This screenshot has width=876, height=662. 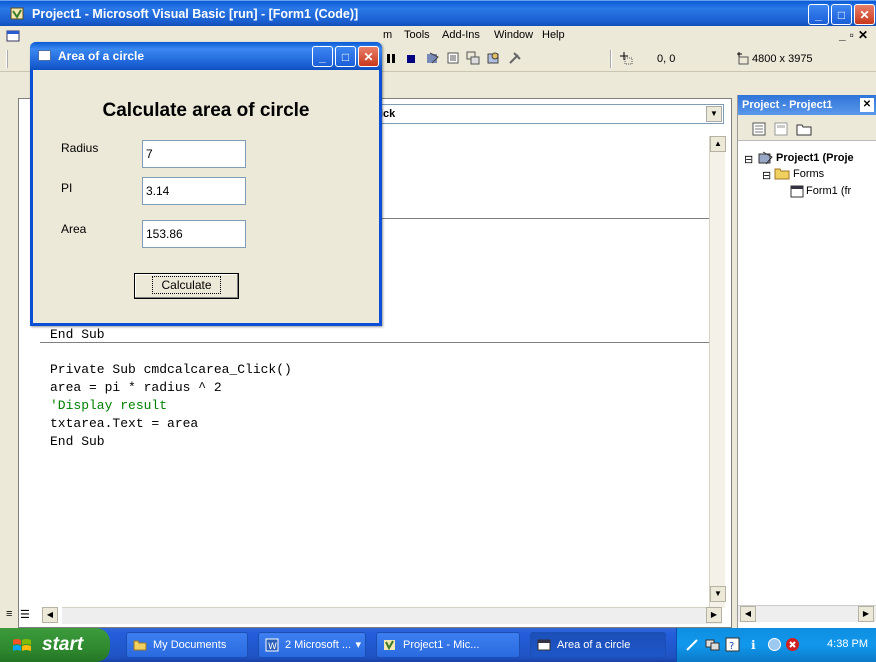 What do you see at coordinates (411, 58) in the screenshot?
I see `stop-icon` at bounding box center [411, 58].